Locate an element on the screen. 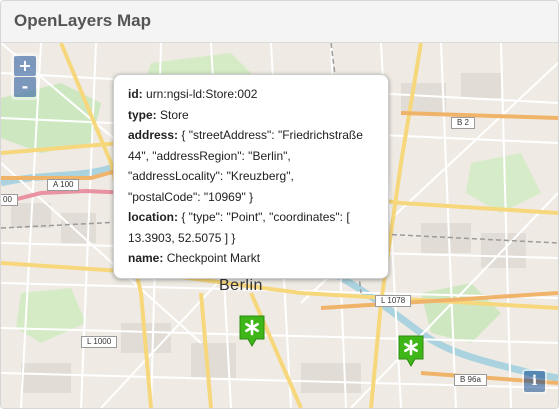 This screenshot has width=559, height=409. popup-address-label: address: is located at coordinates (153, 135).